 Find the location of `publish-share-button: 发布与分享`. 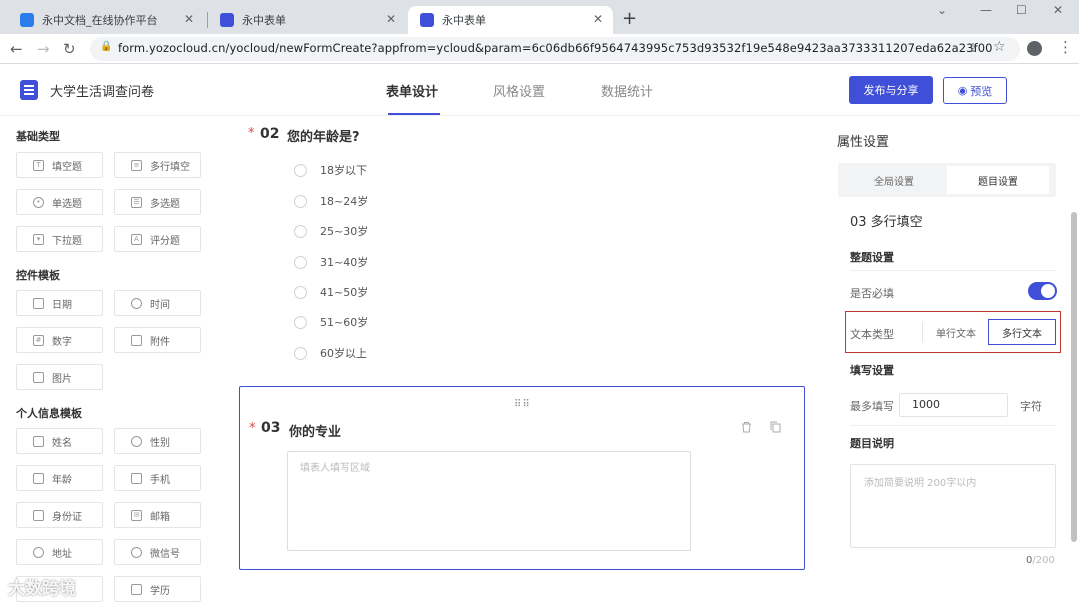

publish-share-button: 发布与分享 is located at coordinates (891, 90).